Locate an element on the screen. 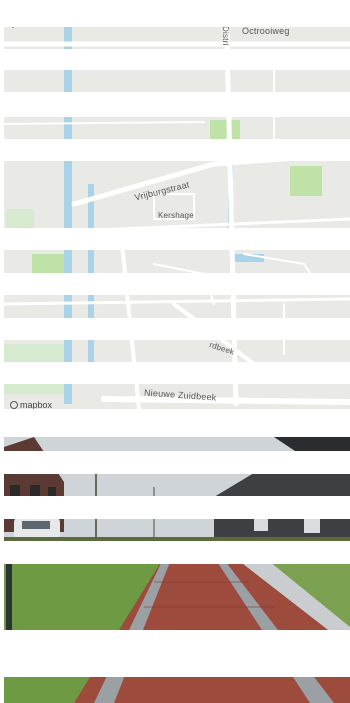  mapbox-logo-text: mapbox is located at coordinates (36, 404).